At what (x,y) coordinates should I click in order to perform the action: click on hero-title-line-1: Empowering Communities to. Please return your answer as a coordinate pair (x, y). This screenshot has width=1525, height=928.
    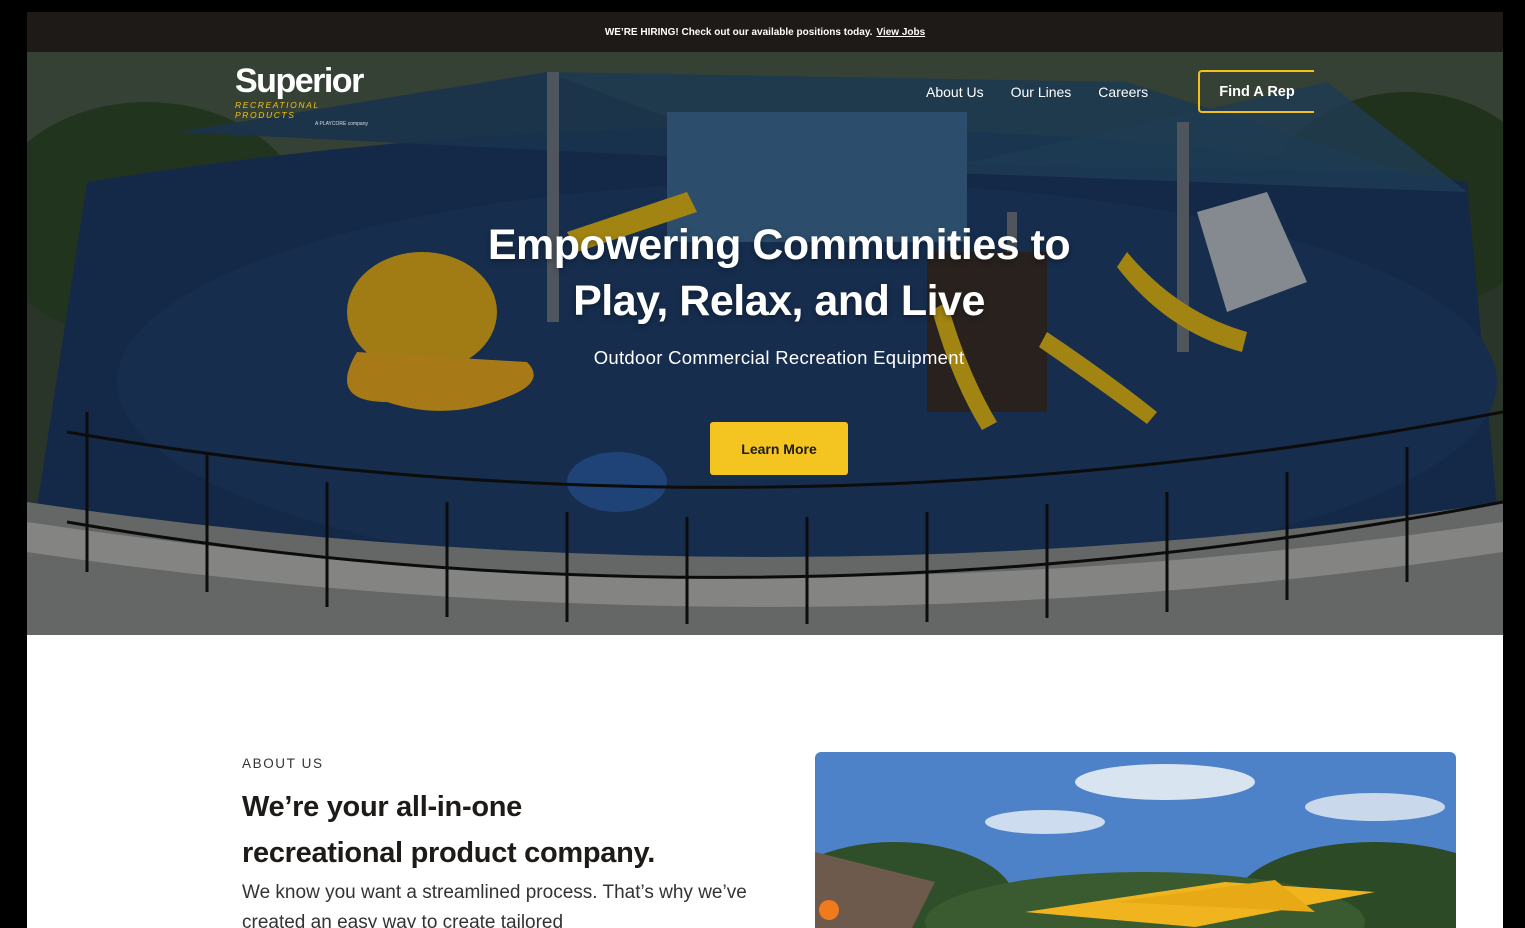
    Looking at the image, I should click on (779, 245).